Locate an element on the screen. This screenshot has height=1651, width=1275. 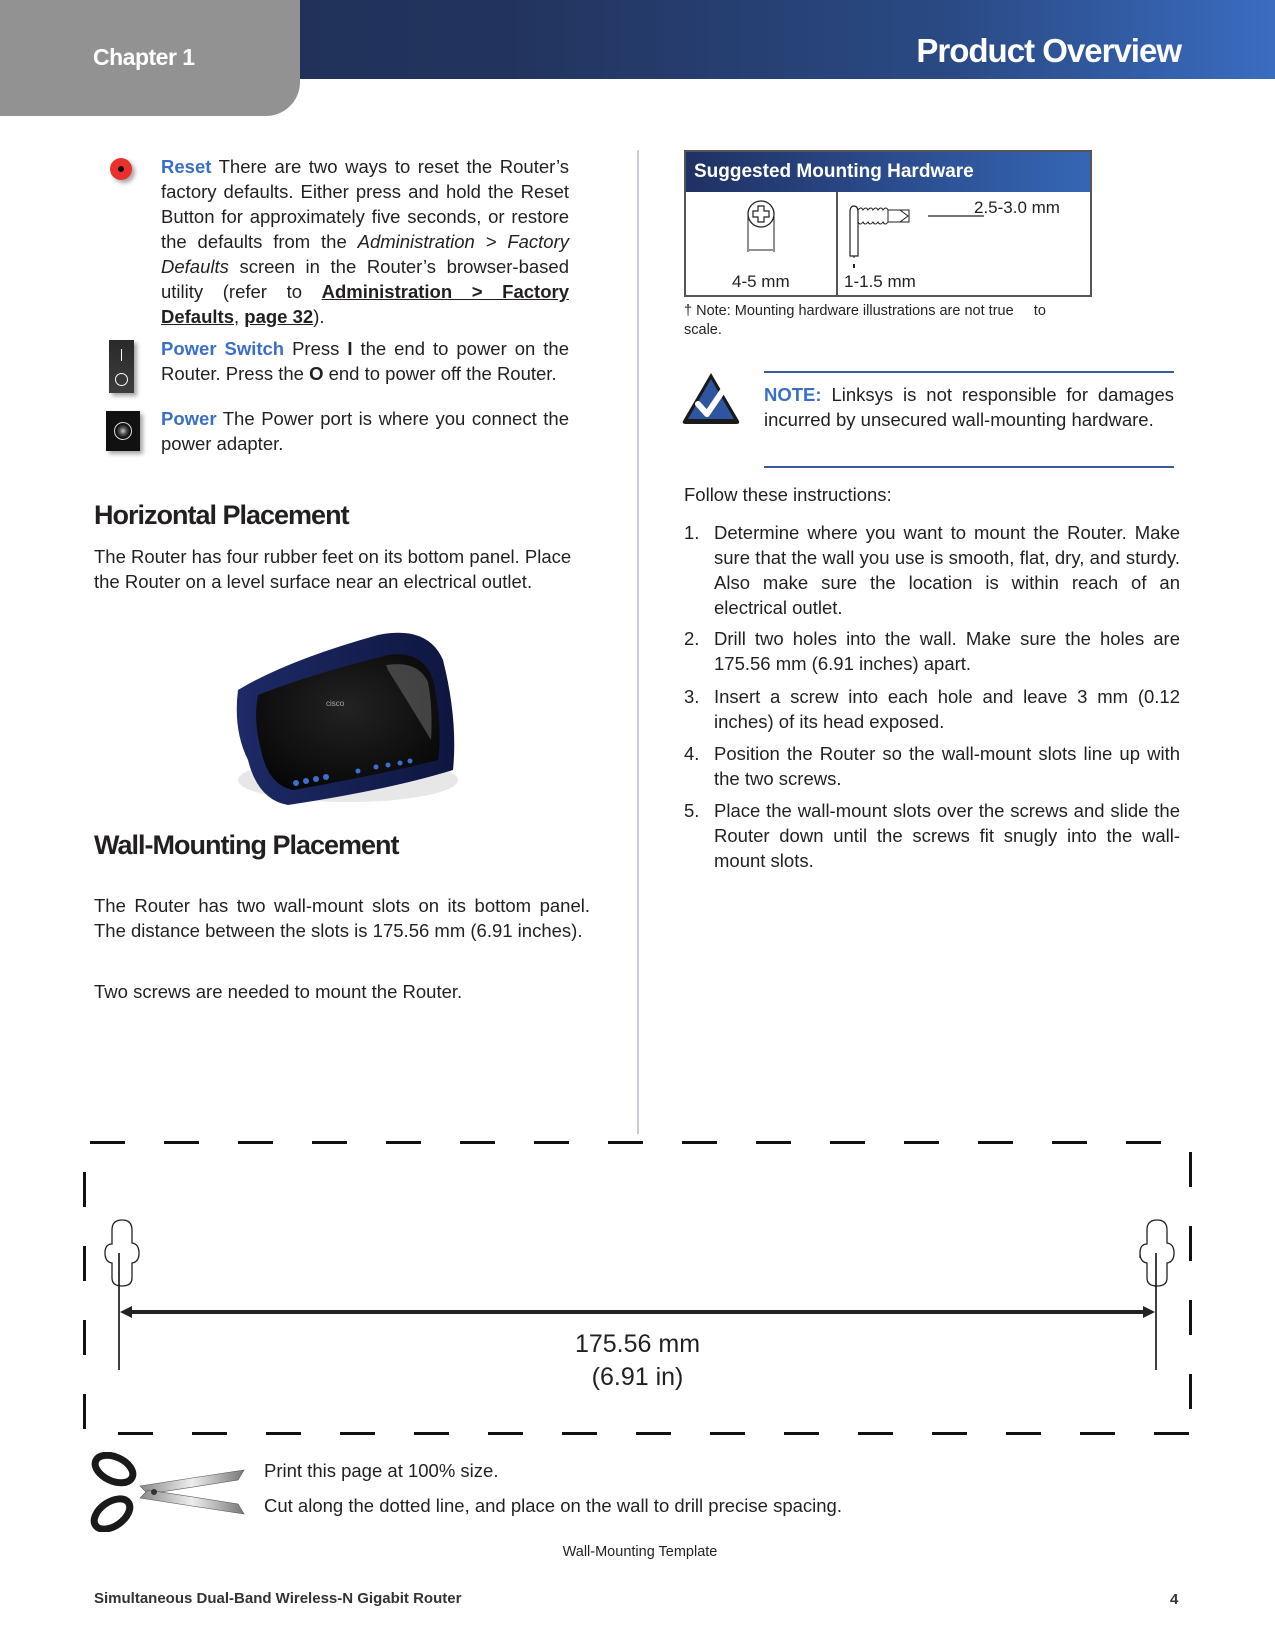
left-keyhole-slot-icon is located at coordinates (122, 1253).